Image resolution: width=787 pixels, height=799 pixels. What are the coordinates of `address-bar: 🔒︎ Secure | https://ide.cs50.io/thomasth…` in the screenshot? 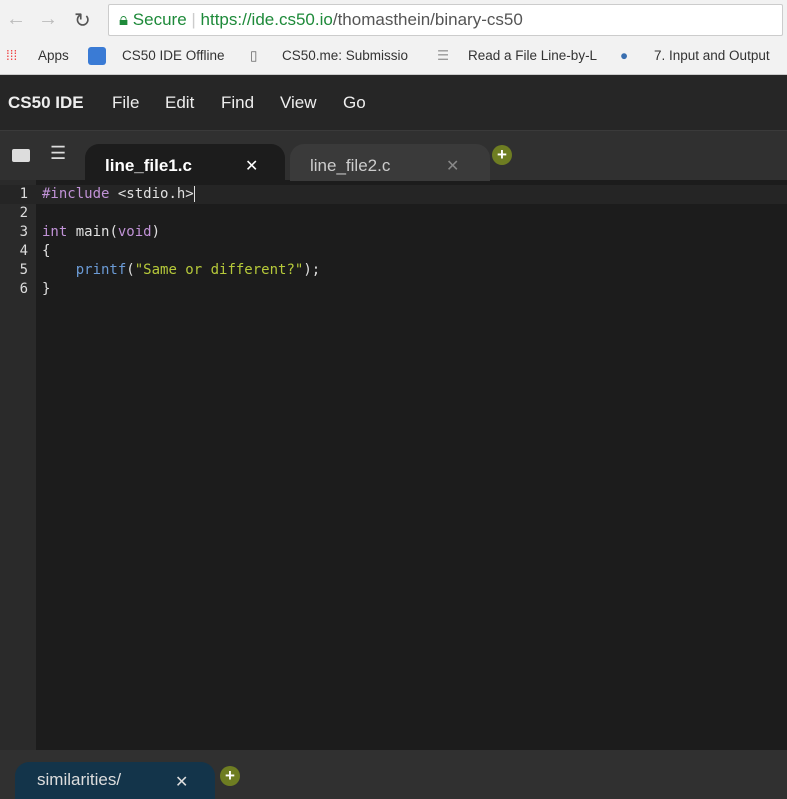 It's located at (445, 20).